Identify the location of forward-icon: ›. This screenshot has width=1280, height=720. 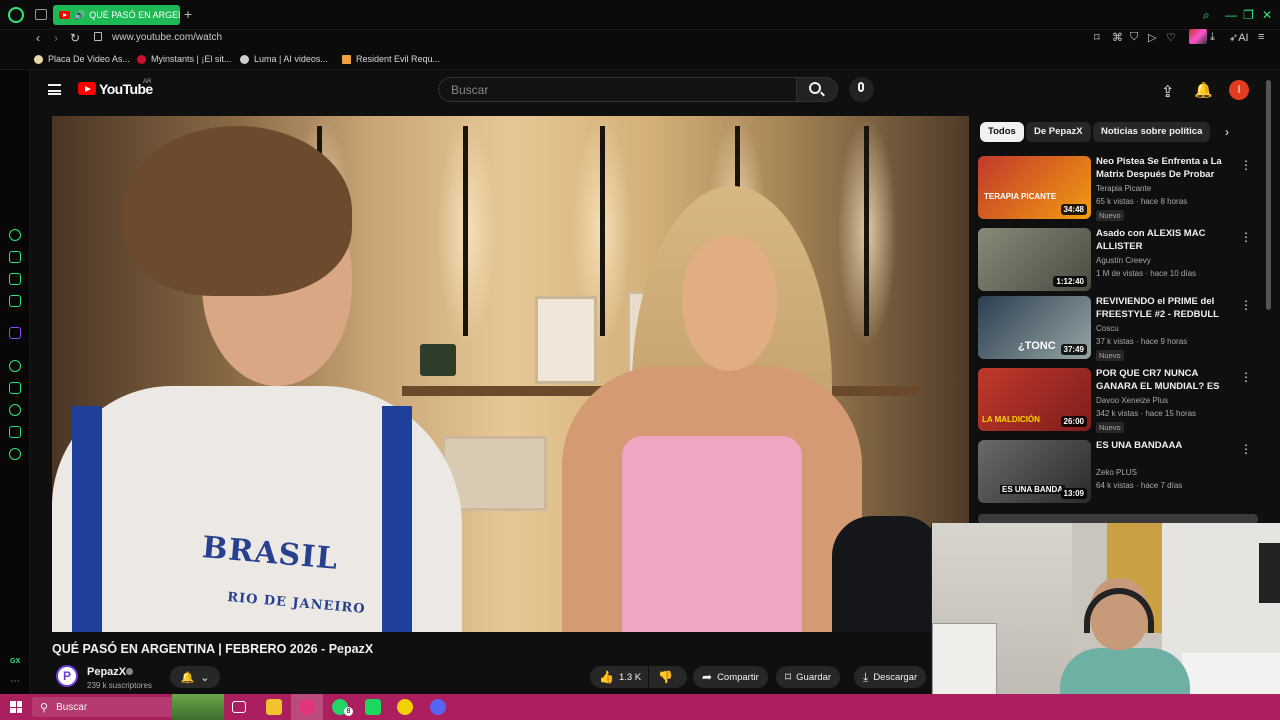
(56, 38).